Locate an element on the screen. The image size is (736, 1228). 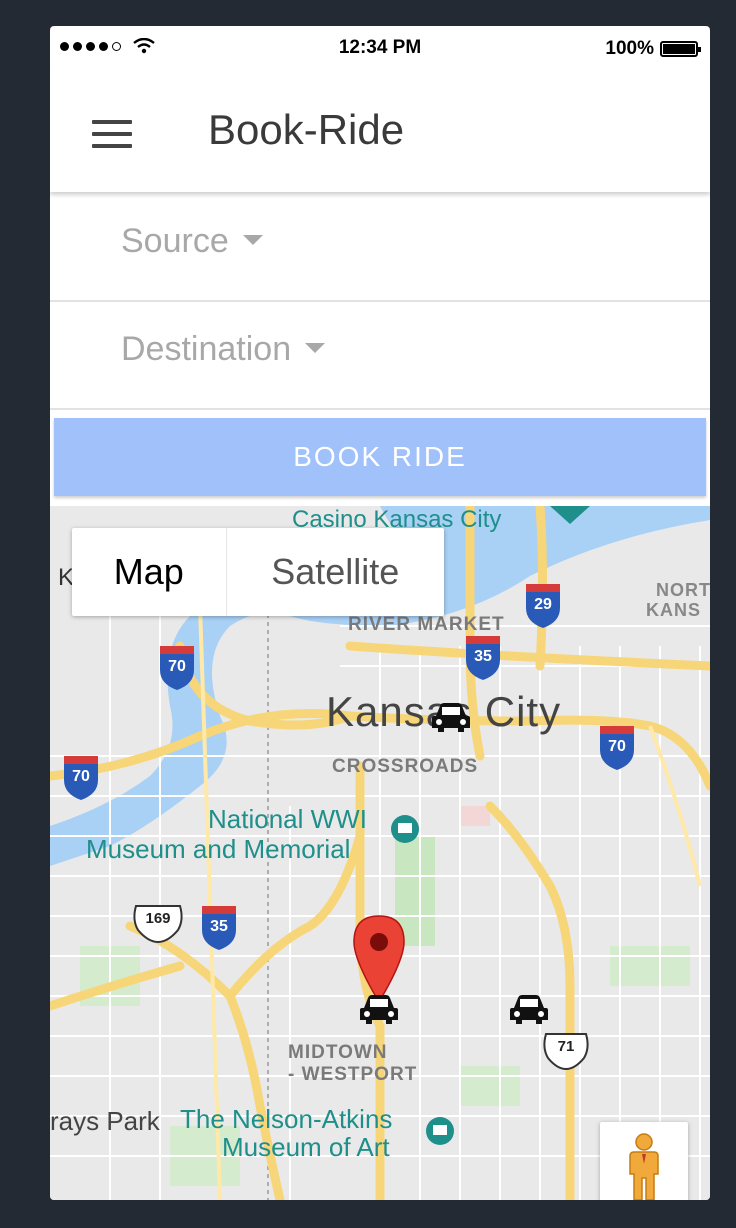
page-title: Book-Ride is located at coordinates (306, 129).